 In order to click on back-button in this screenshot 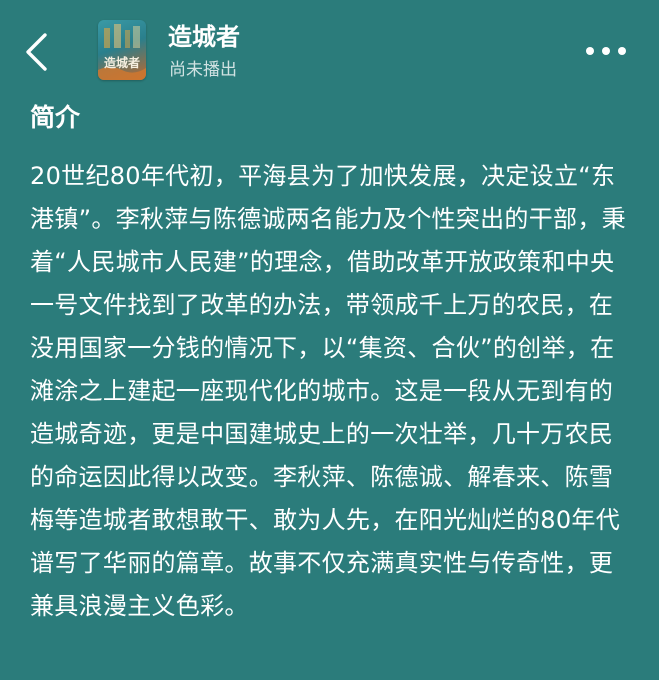, I will do `click(36, 52)`.